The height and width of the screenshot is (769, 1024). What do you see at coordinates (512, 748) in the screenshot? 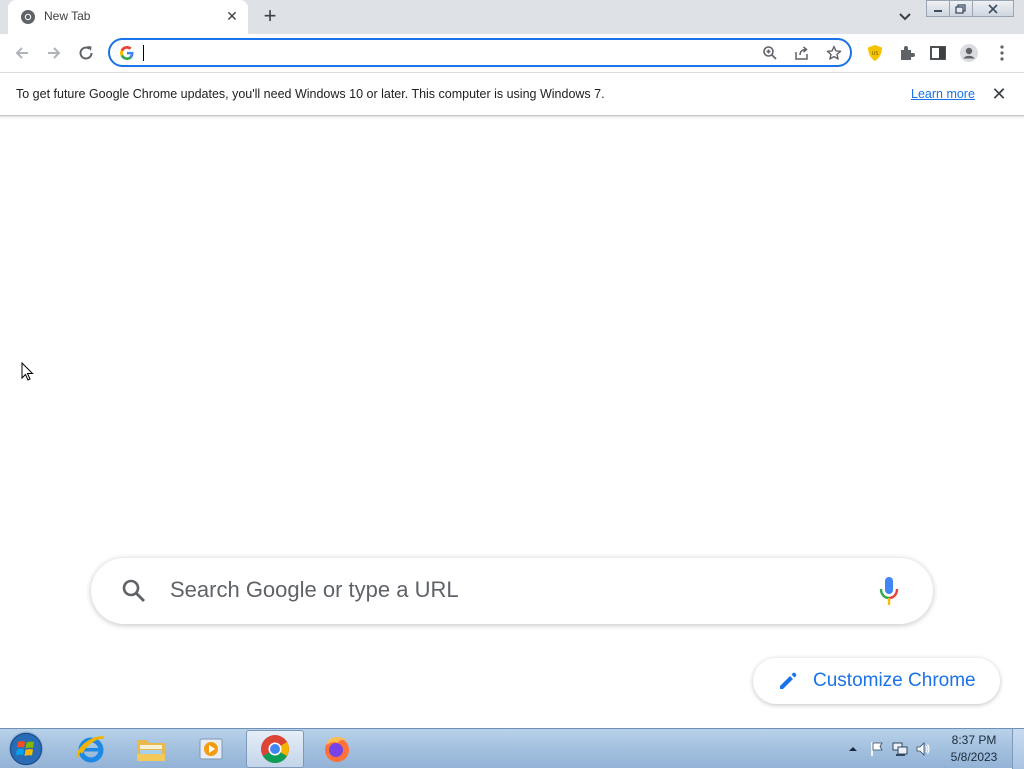
I see `taskbar: 8:37 PM 5/8/2023` at bounding box center [512, 748].